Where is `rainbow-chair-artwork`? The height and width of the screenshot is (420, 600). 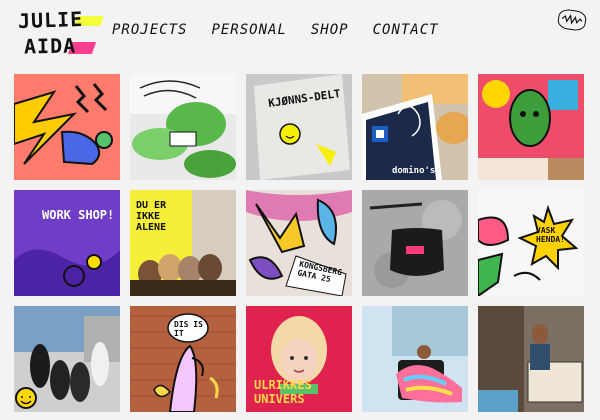
rainbow-chair-artwork is located at coordinates (415, 359).